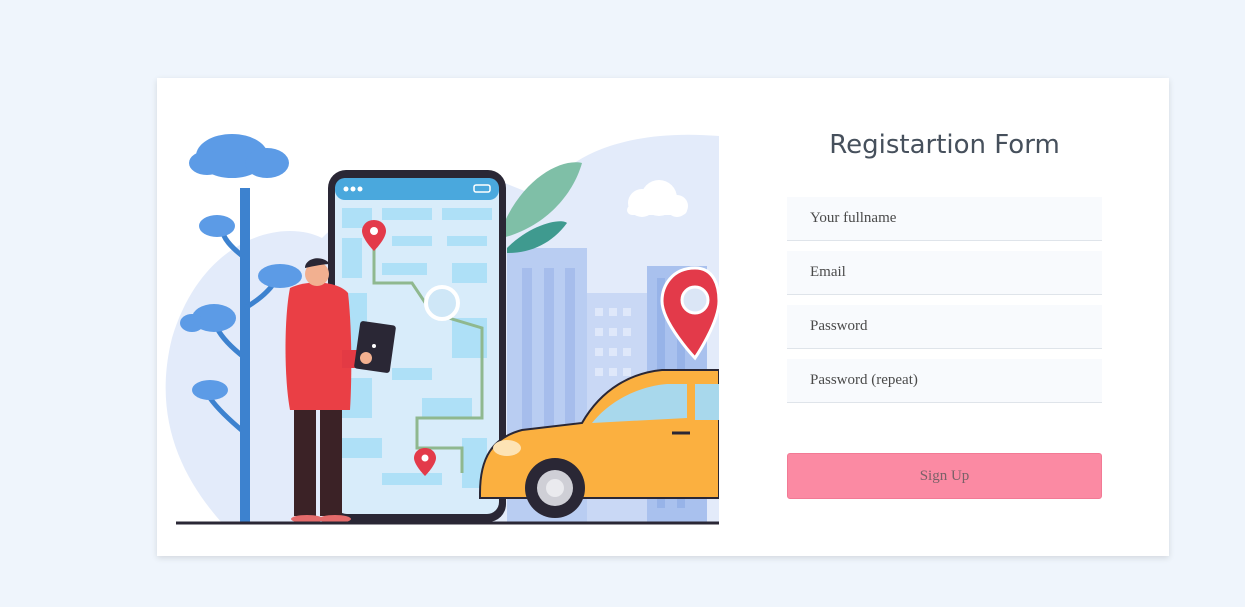 The width and height of the screenshot is (1245, 607). Describe the element at coordinates (417, 346) in the screenshot. I see `phone-map-icon` at that location.